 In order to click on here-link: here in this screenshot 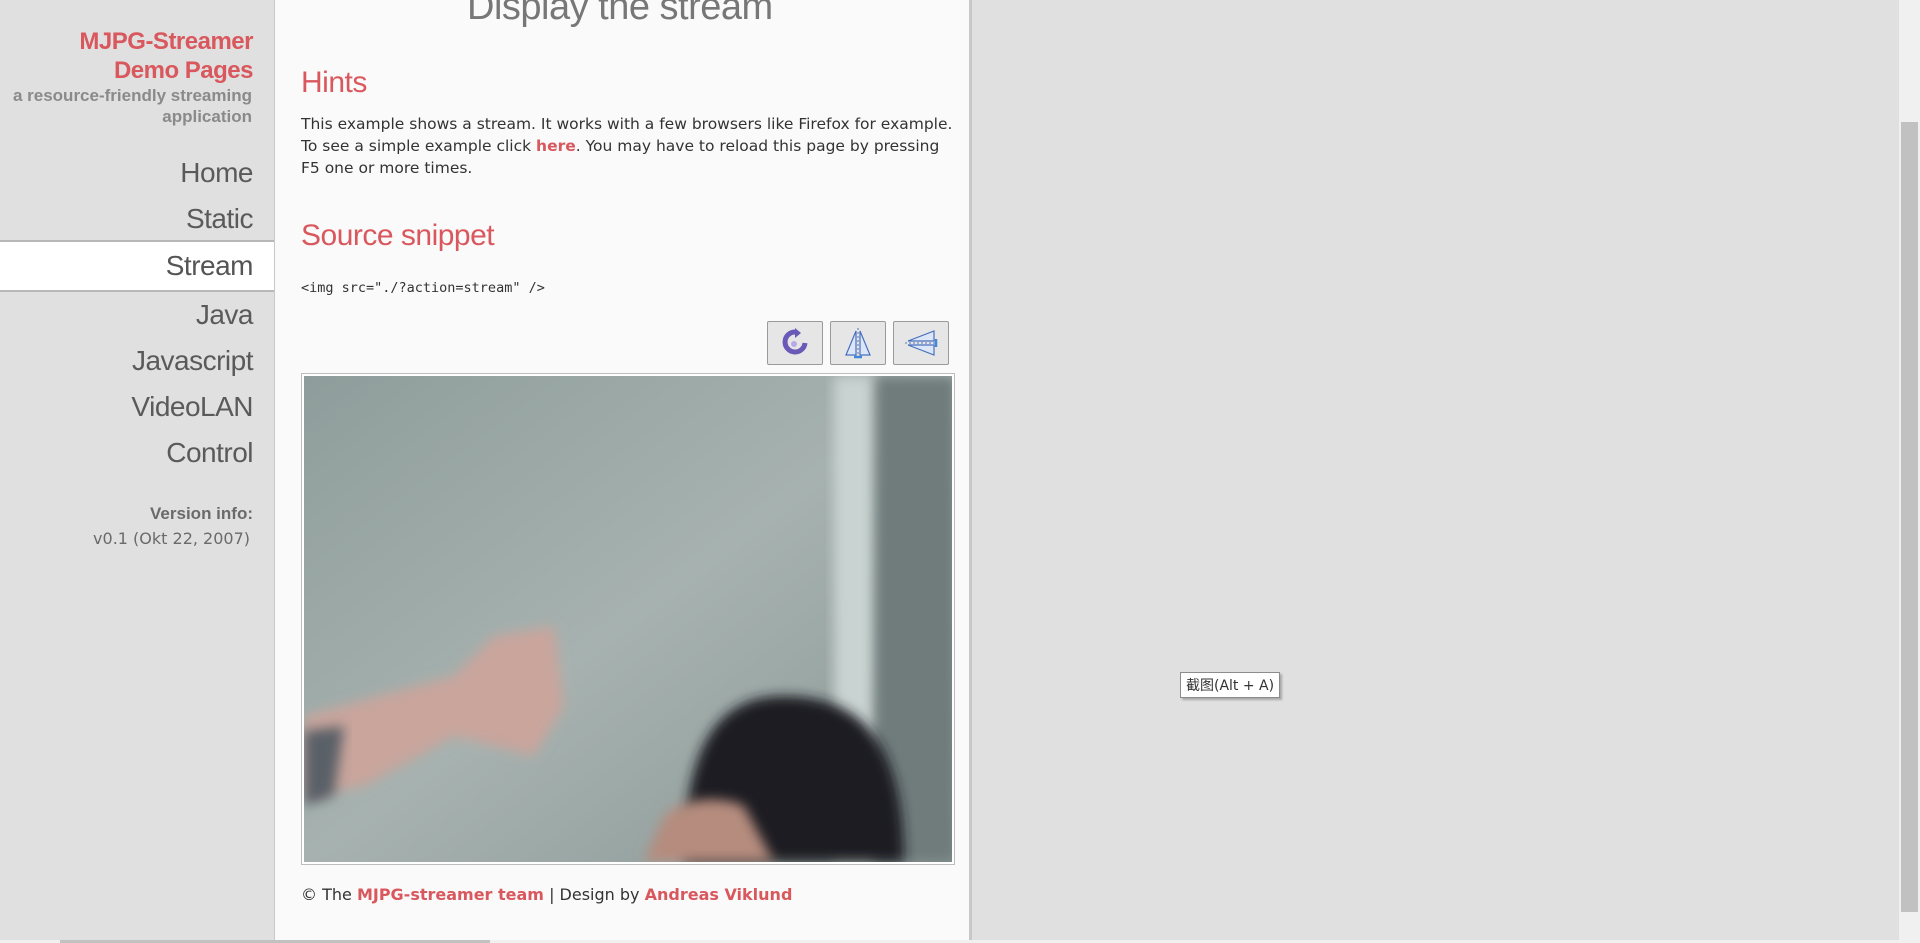, I will do `click(556, 146)`.